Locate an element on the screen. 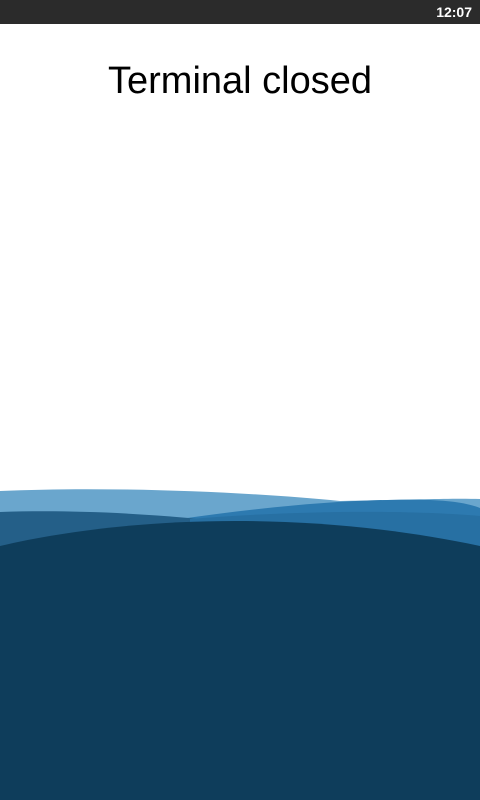 This screenshot has width=480, height=800. status-time: 12:07 is located at coordinates (454, 12).